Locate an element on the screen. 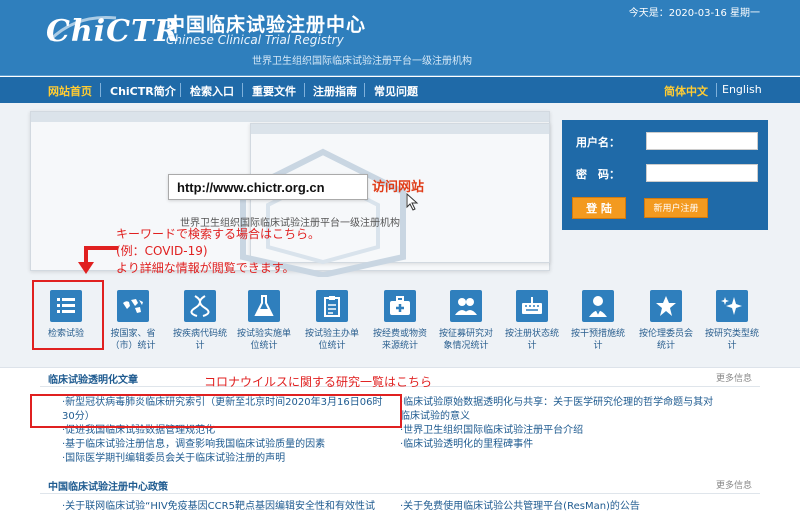 Image resolution: width=800 pixels, height=512 pixels. keyboard-icon is located at coordinates (532, 306).